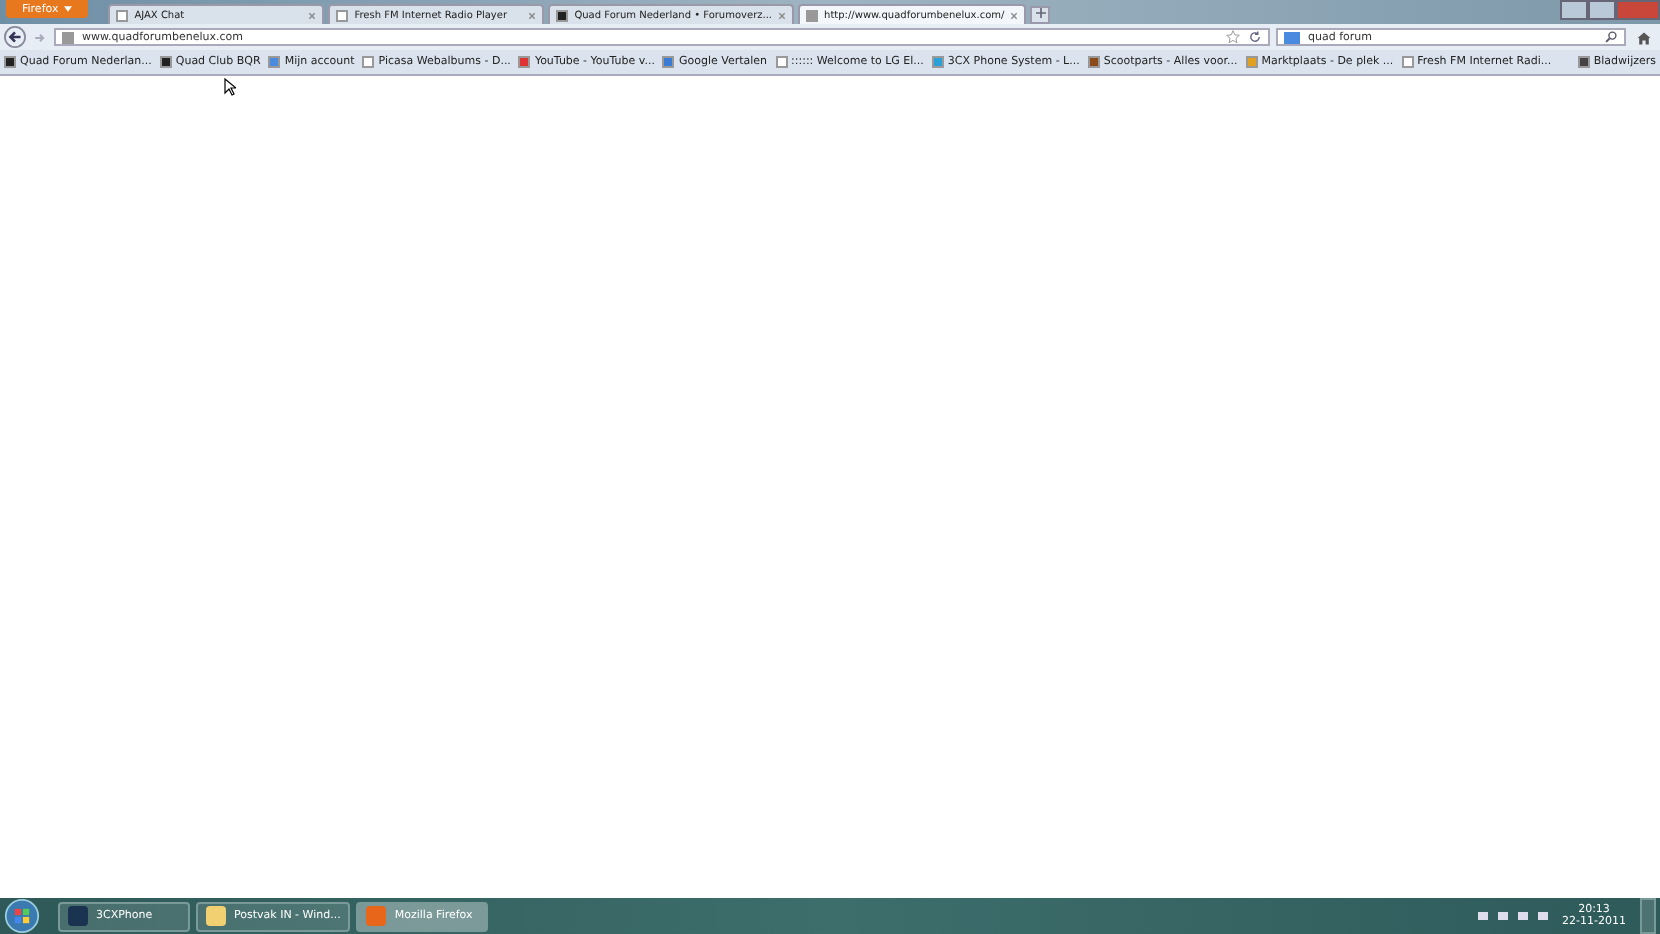 The width and height of the screenshot is (1660, 934). I want to click on show-desktop-button, so click(1648, 916).